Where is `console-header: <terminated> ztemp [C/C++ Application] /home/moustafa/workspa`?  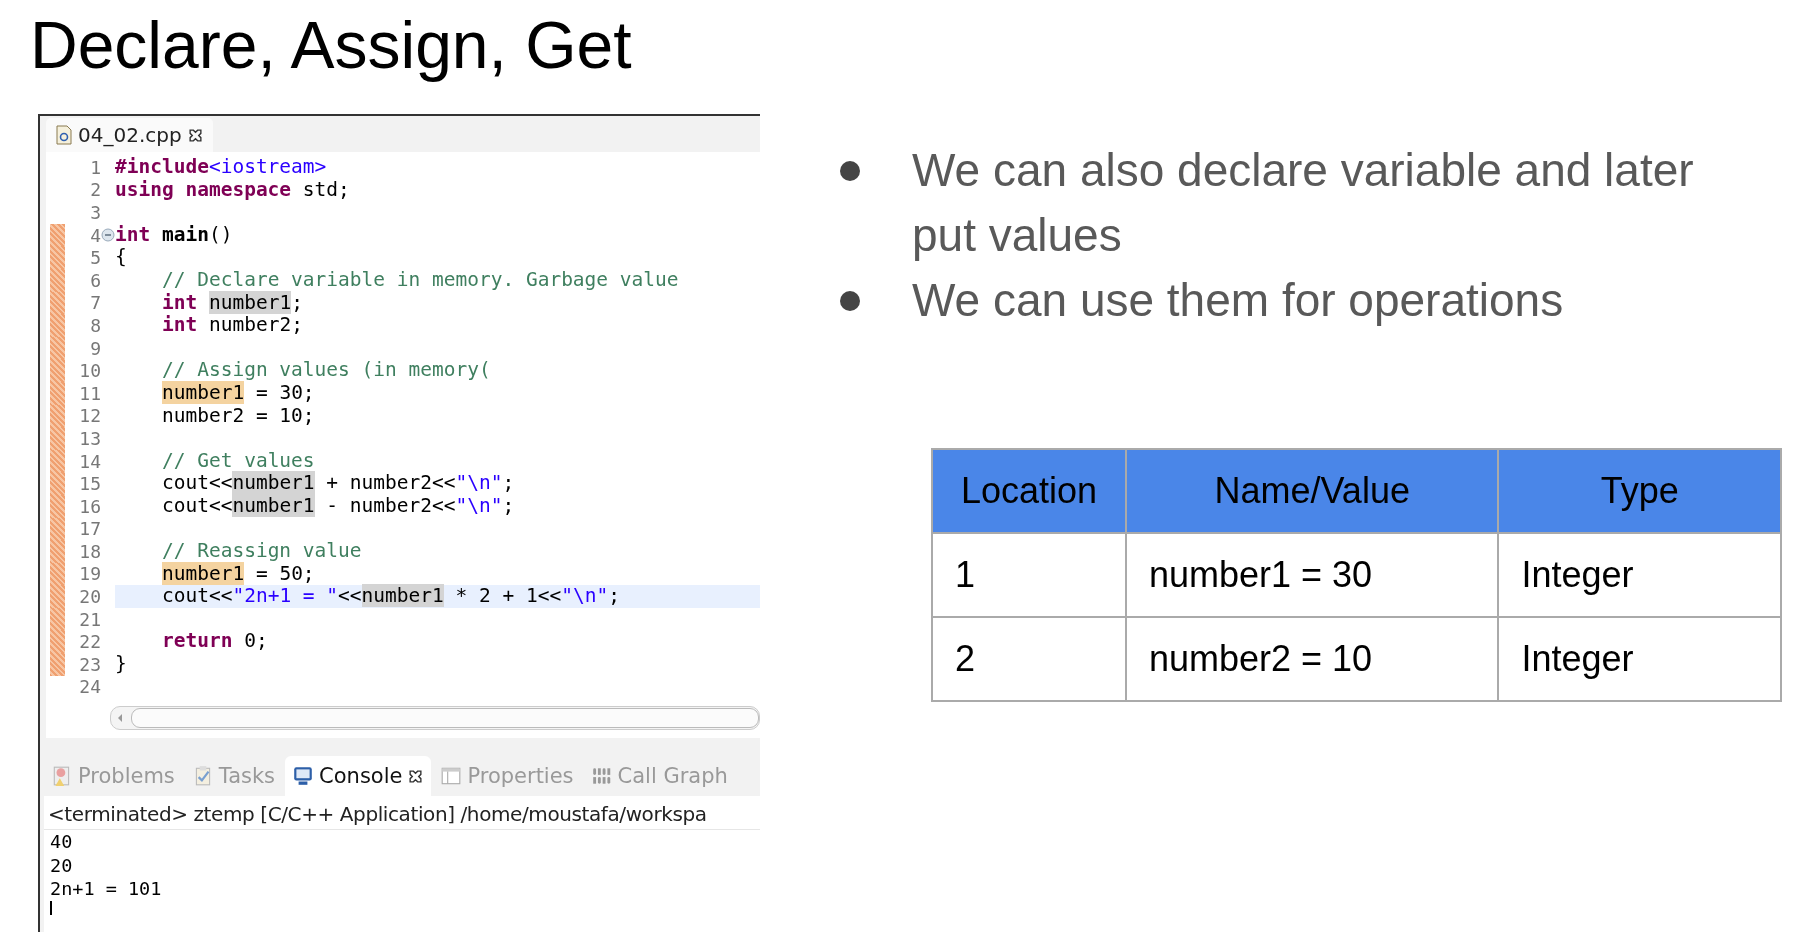
console-header: <terminated> ztemp [C/C++ Application] /home/moustafa/workspa is located at coordinates (402, 813).